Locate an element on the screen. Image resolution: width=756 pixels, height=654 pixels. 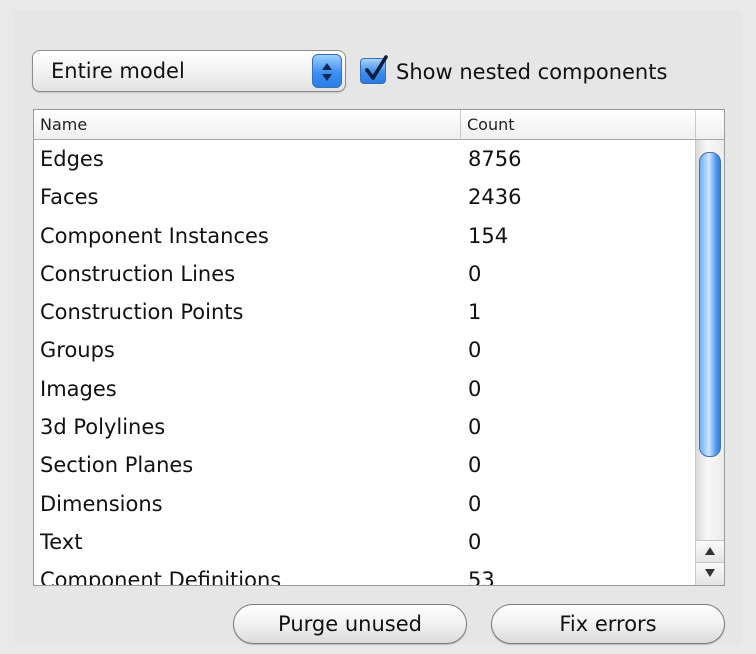
vertical-scrollbar is located at coordinates (709, 362).